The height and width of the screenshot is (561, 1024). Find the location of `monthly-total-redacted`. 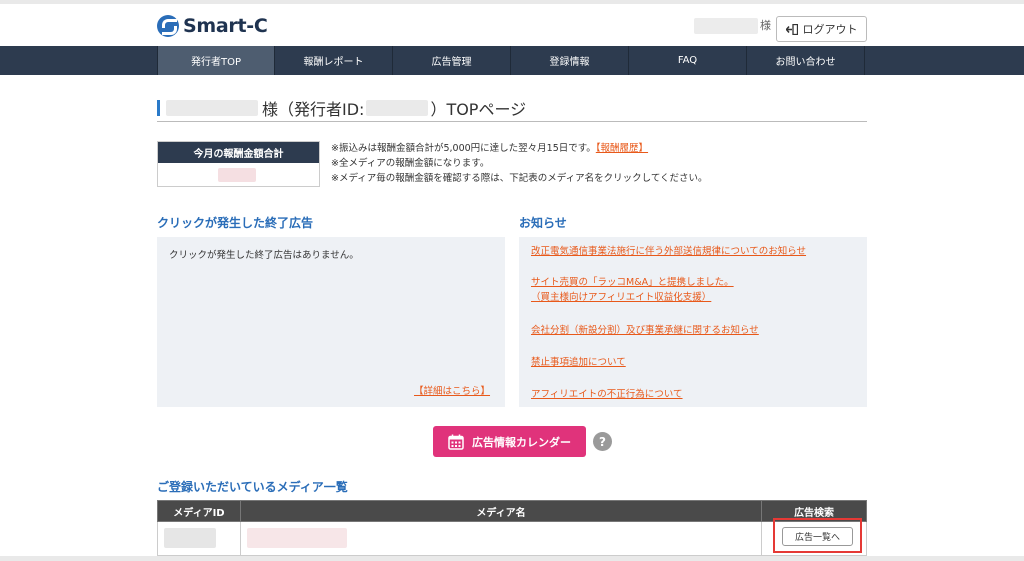

monthly-total-redacted is located at coordinates (237, 175).